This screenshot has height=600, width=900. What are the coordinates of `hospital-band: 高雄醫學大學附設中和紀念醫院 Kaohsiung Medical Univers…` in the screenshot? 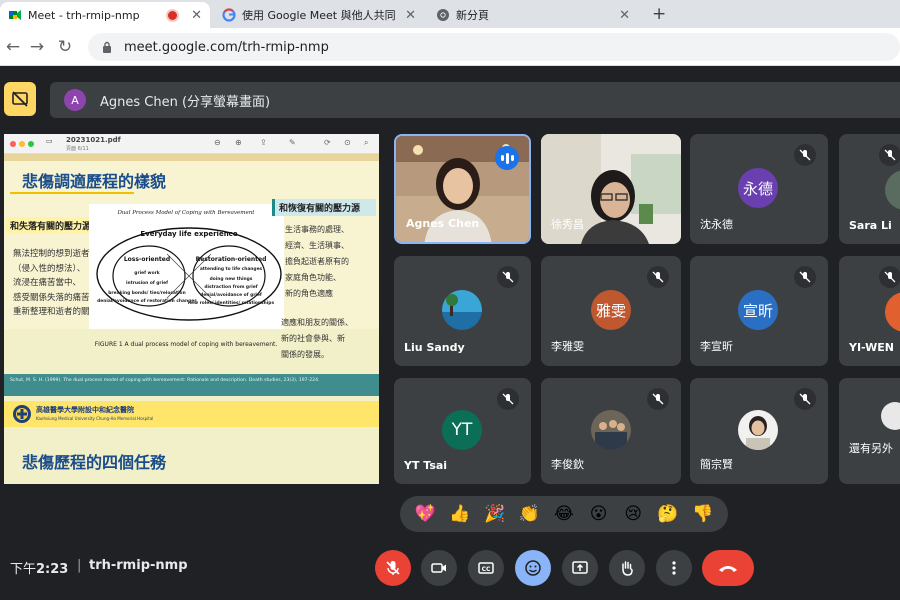 It's located at (191, 414).